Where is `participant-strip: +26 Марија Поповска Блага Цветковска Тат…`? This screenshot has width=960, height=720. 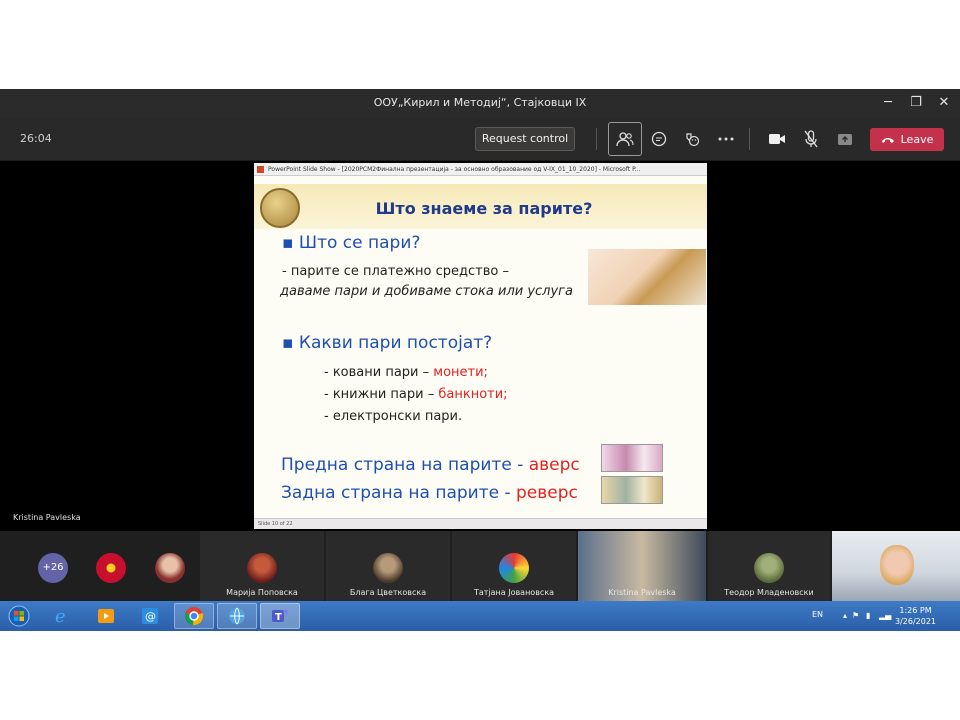 participant-strip: +26 Марија Поповска Блага Цветковска Тат… is located at coordinates (480, 566).